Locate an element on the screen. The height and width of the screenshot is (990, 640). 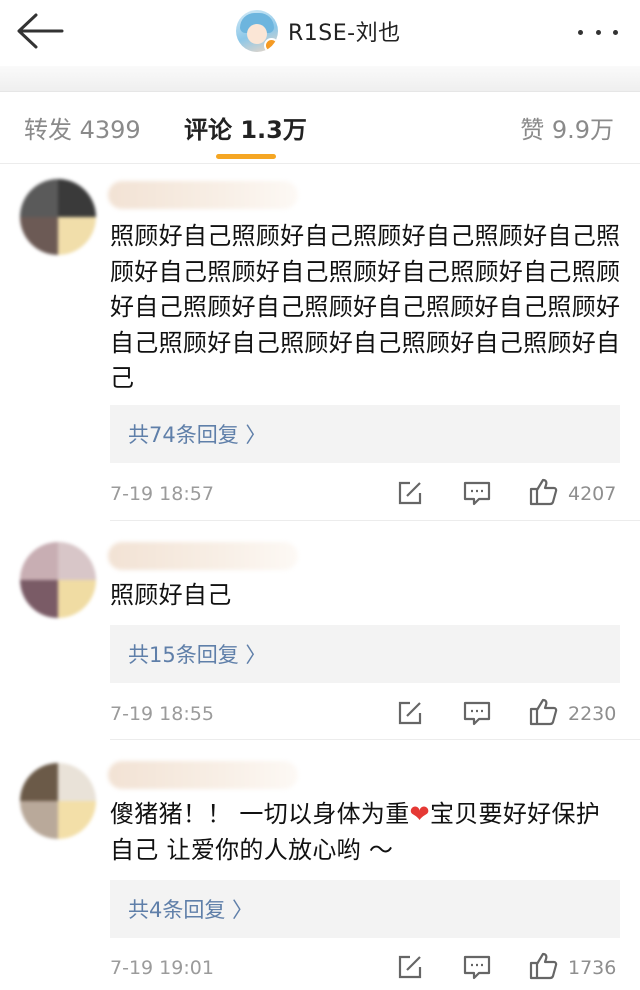
verified-badge-icon is located at coordinates (271, 45).